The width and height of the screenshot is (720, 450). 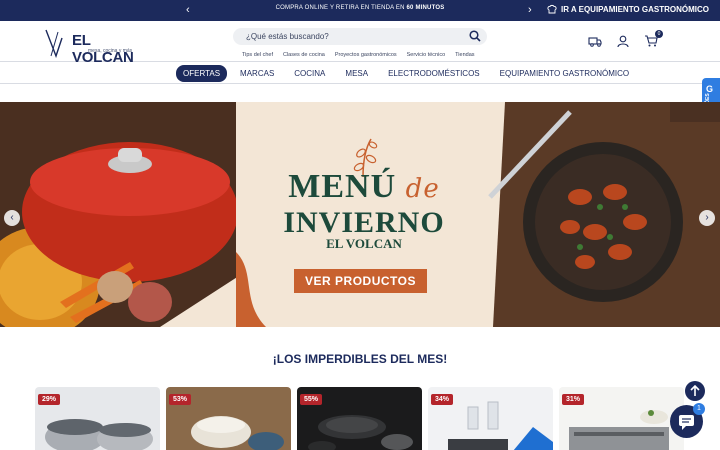 What do you see at coordinates (180, 399) in the screenshot?
I see `discount-badge: 53%` at bounding box center [180, 399].